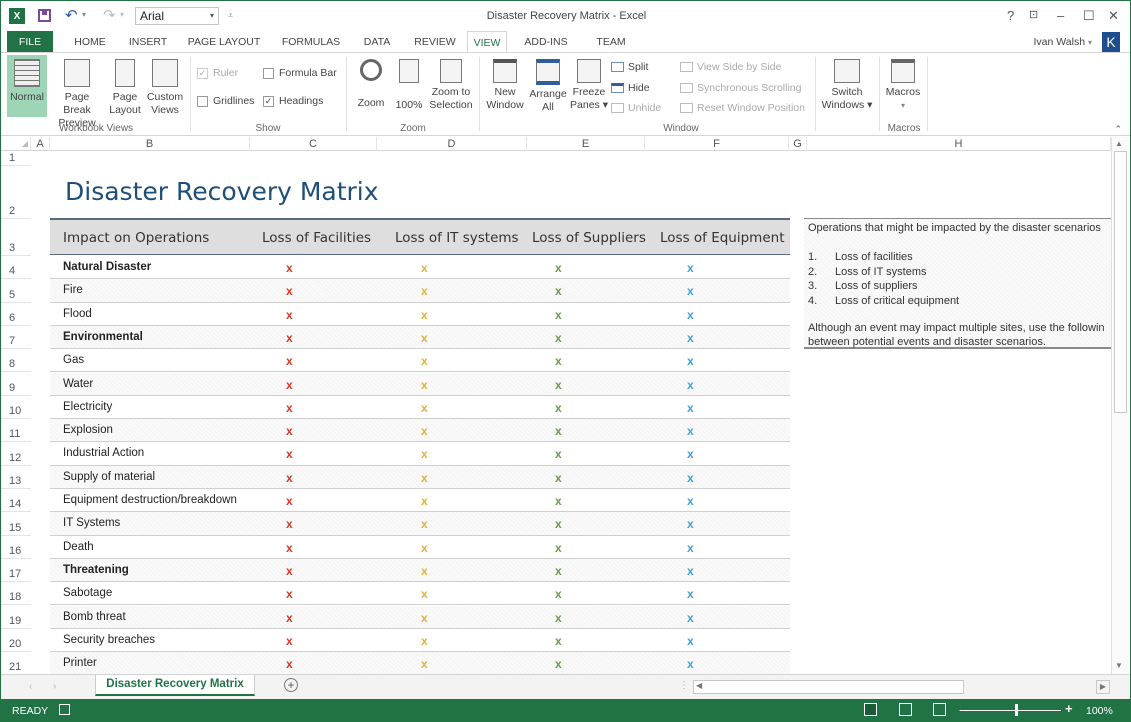 Image resolution: width=1131 pixels, height=722 pixels. I want to click on row-header: 12, so click(16, 454).